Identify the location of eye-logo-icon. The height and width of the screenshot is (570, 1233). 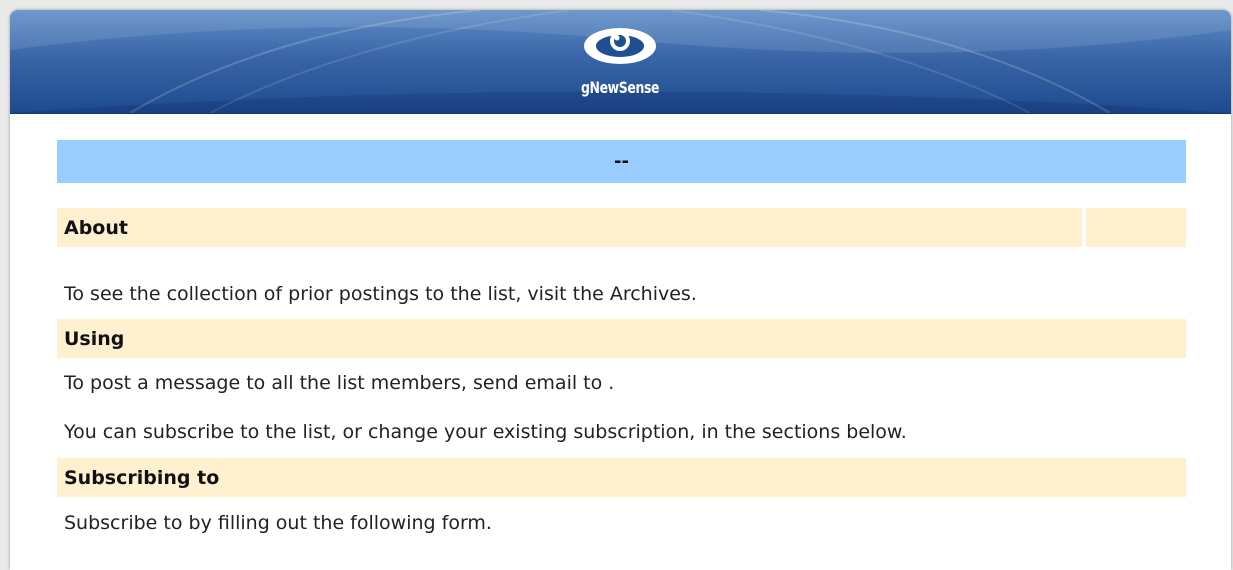
(620, 46).